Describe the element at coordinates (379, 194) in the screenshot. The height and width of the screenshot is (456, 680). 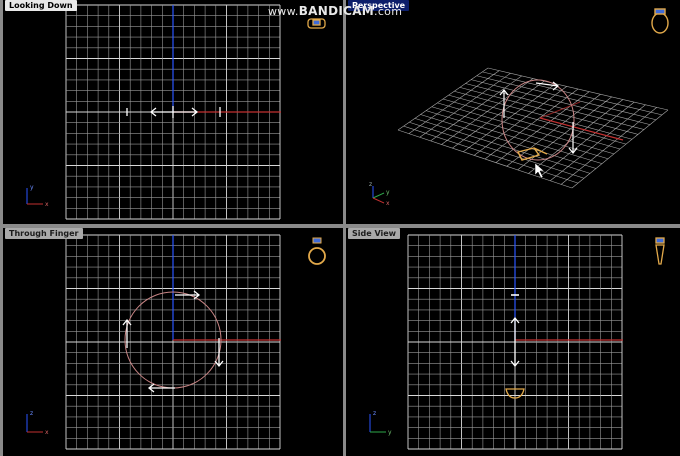
I see `axis-indicator: z y x` at that location.